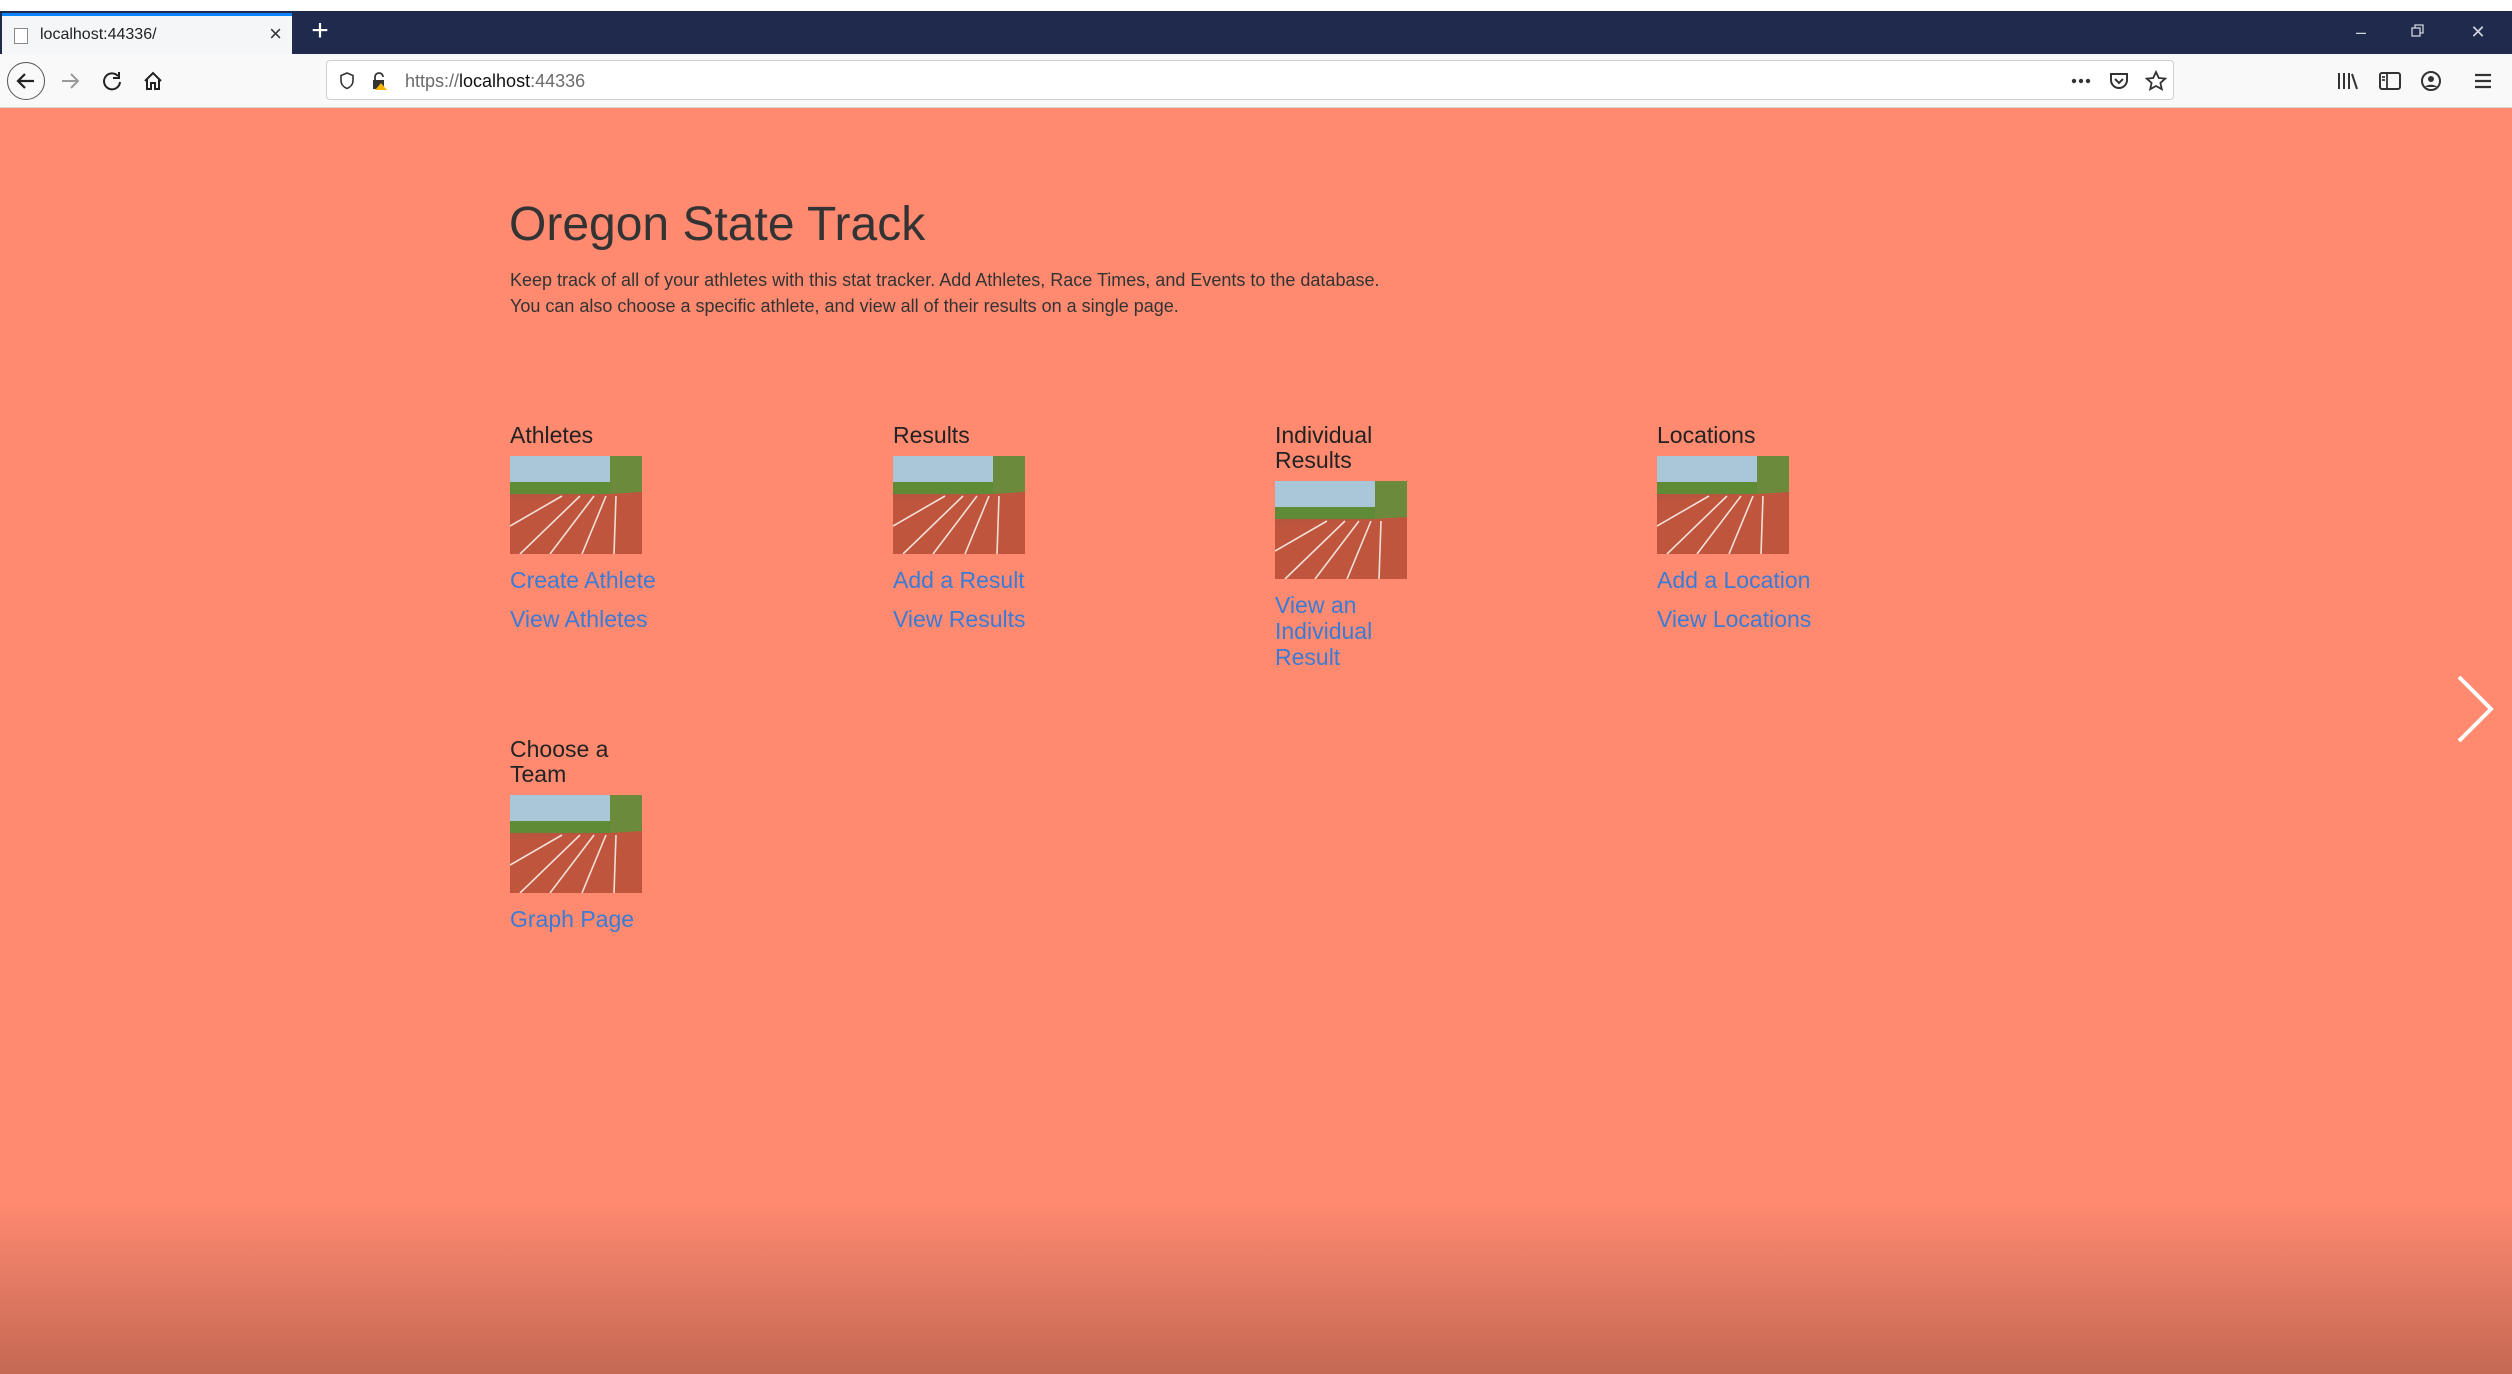  Describe the element at coordinates (1734, 619) in the screenshot. I see `view-locations-link: View Locations` at that location.